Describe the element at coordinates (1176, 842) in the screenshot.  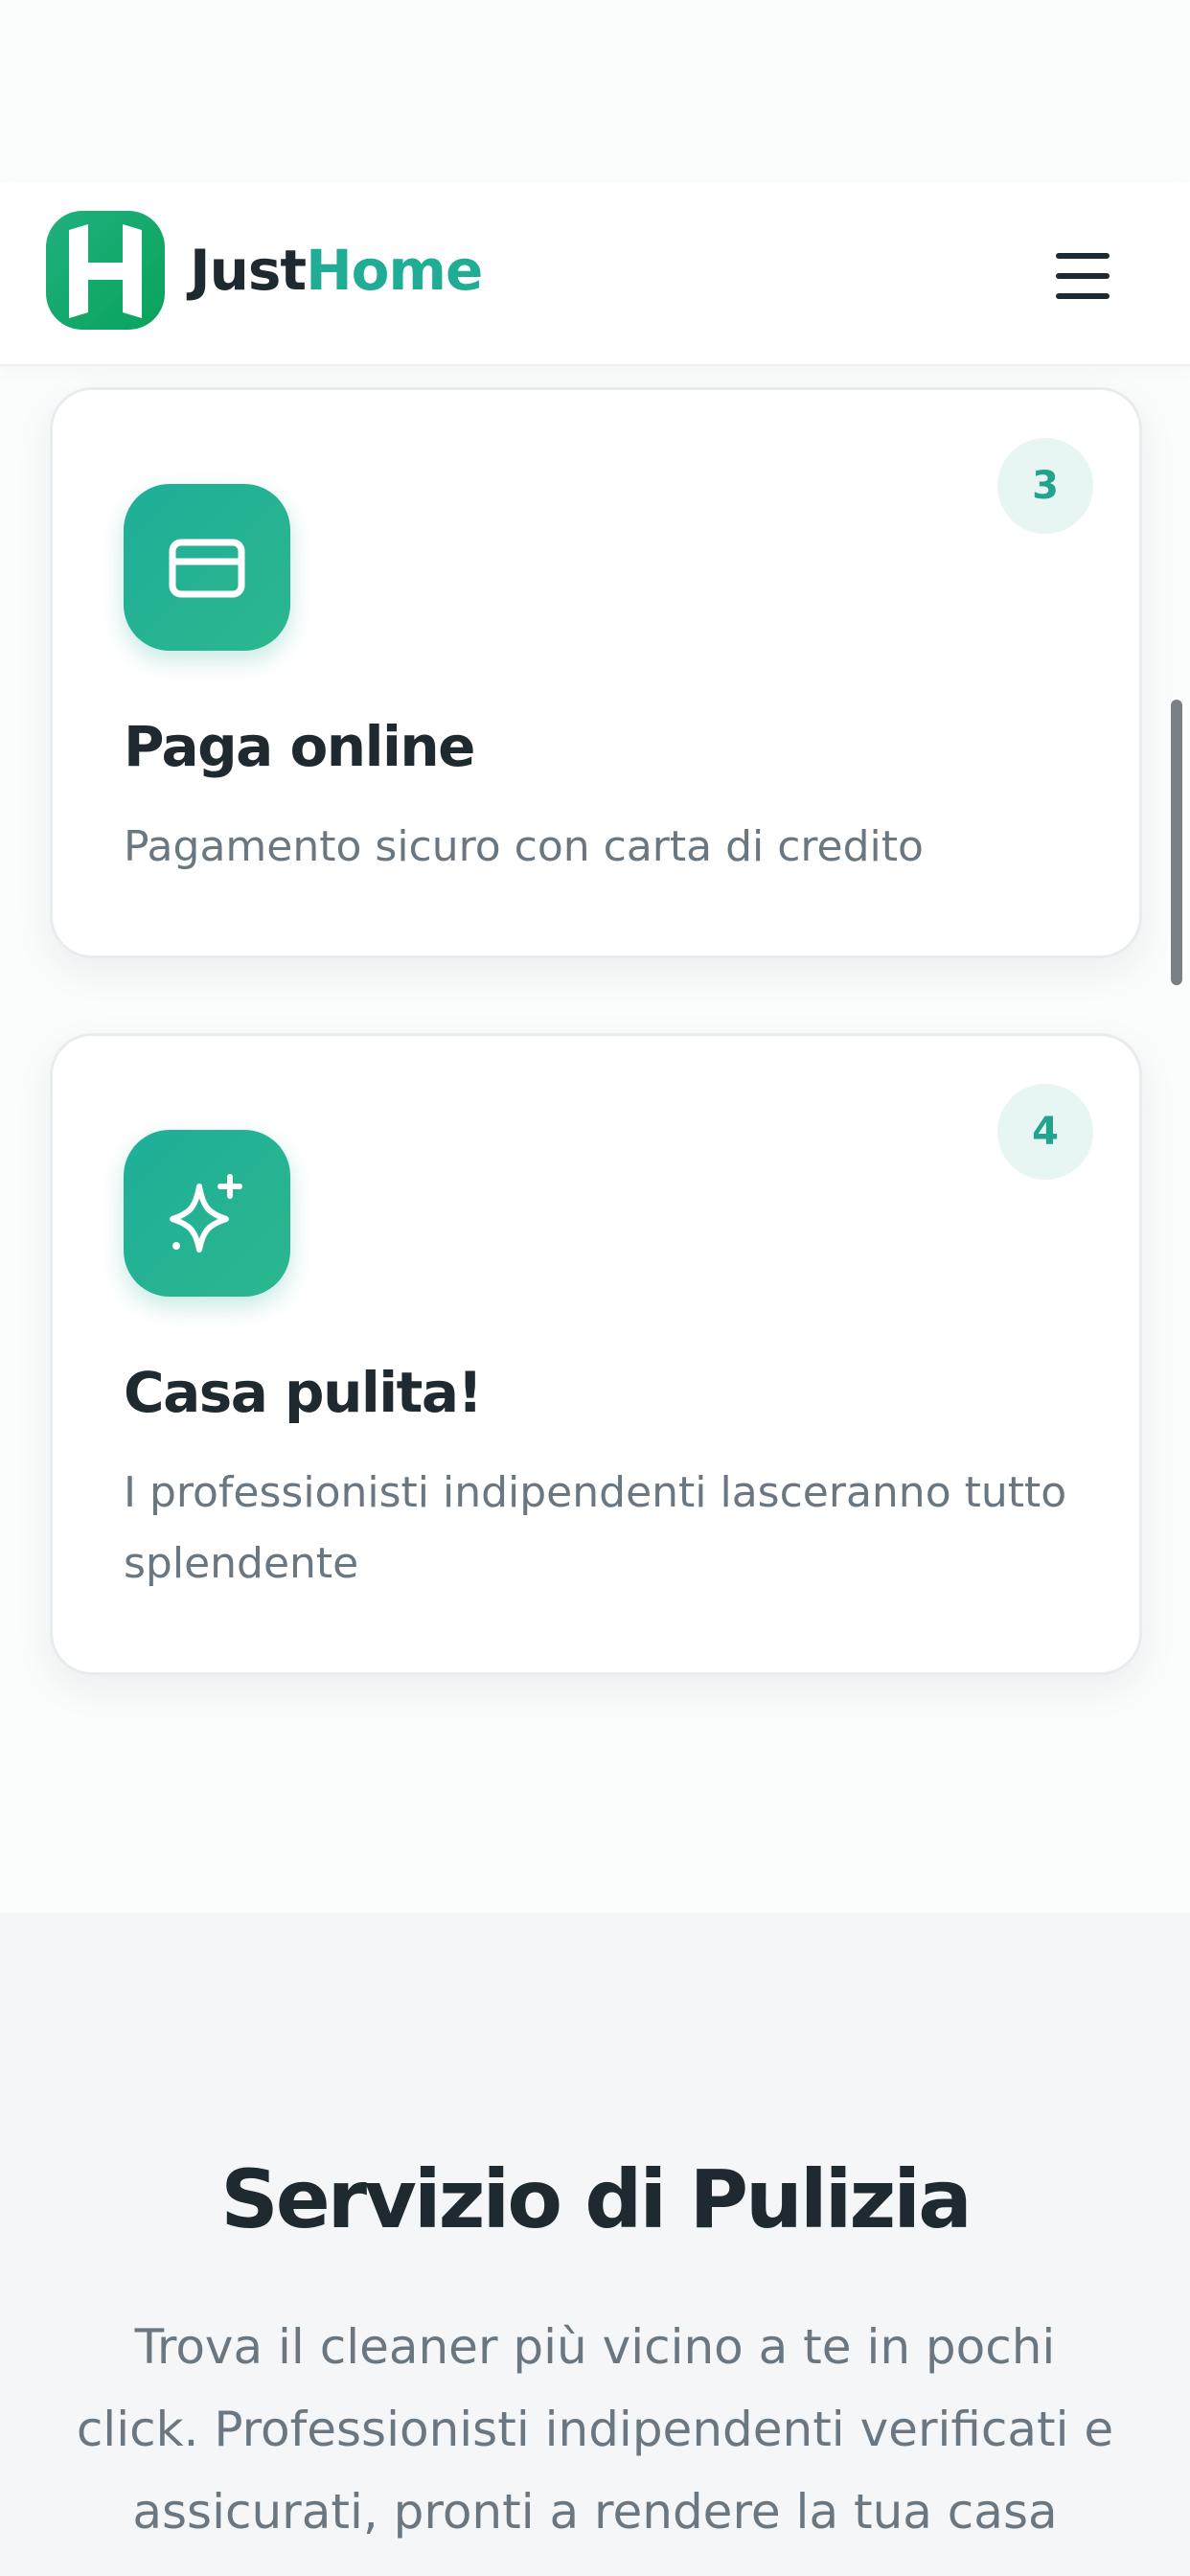
I see `page-scrollbar` at that location.